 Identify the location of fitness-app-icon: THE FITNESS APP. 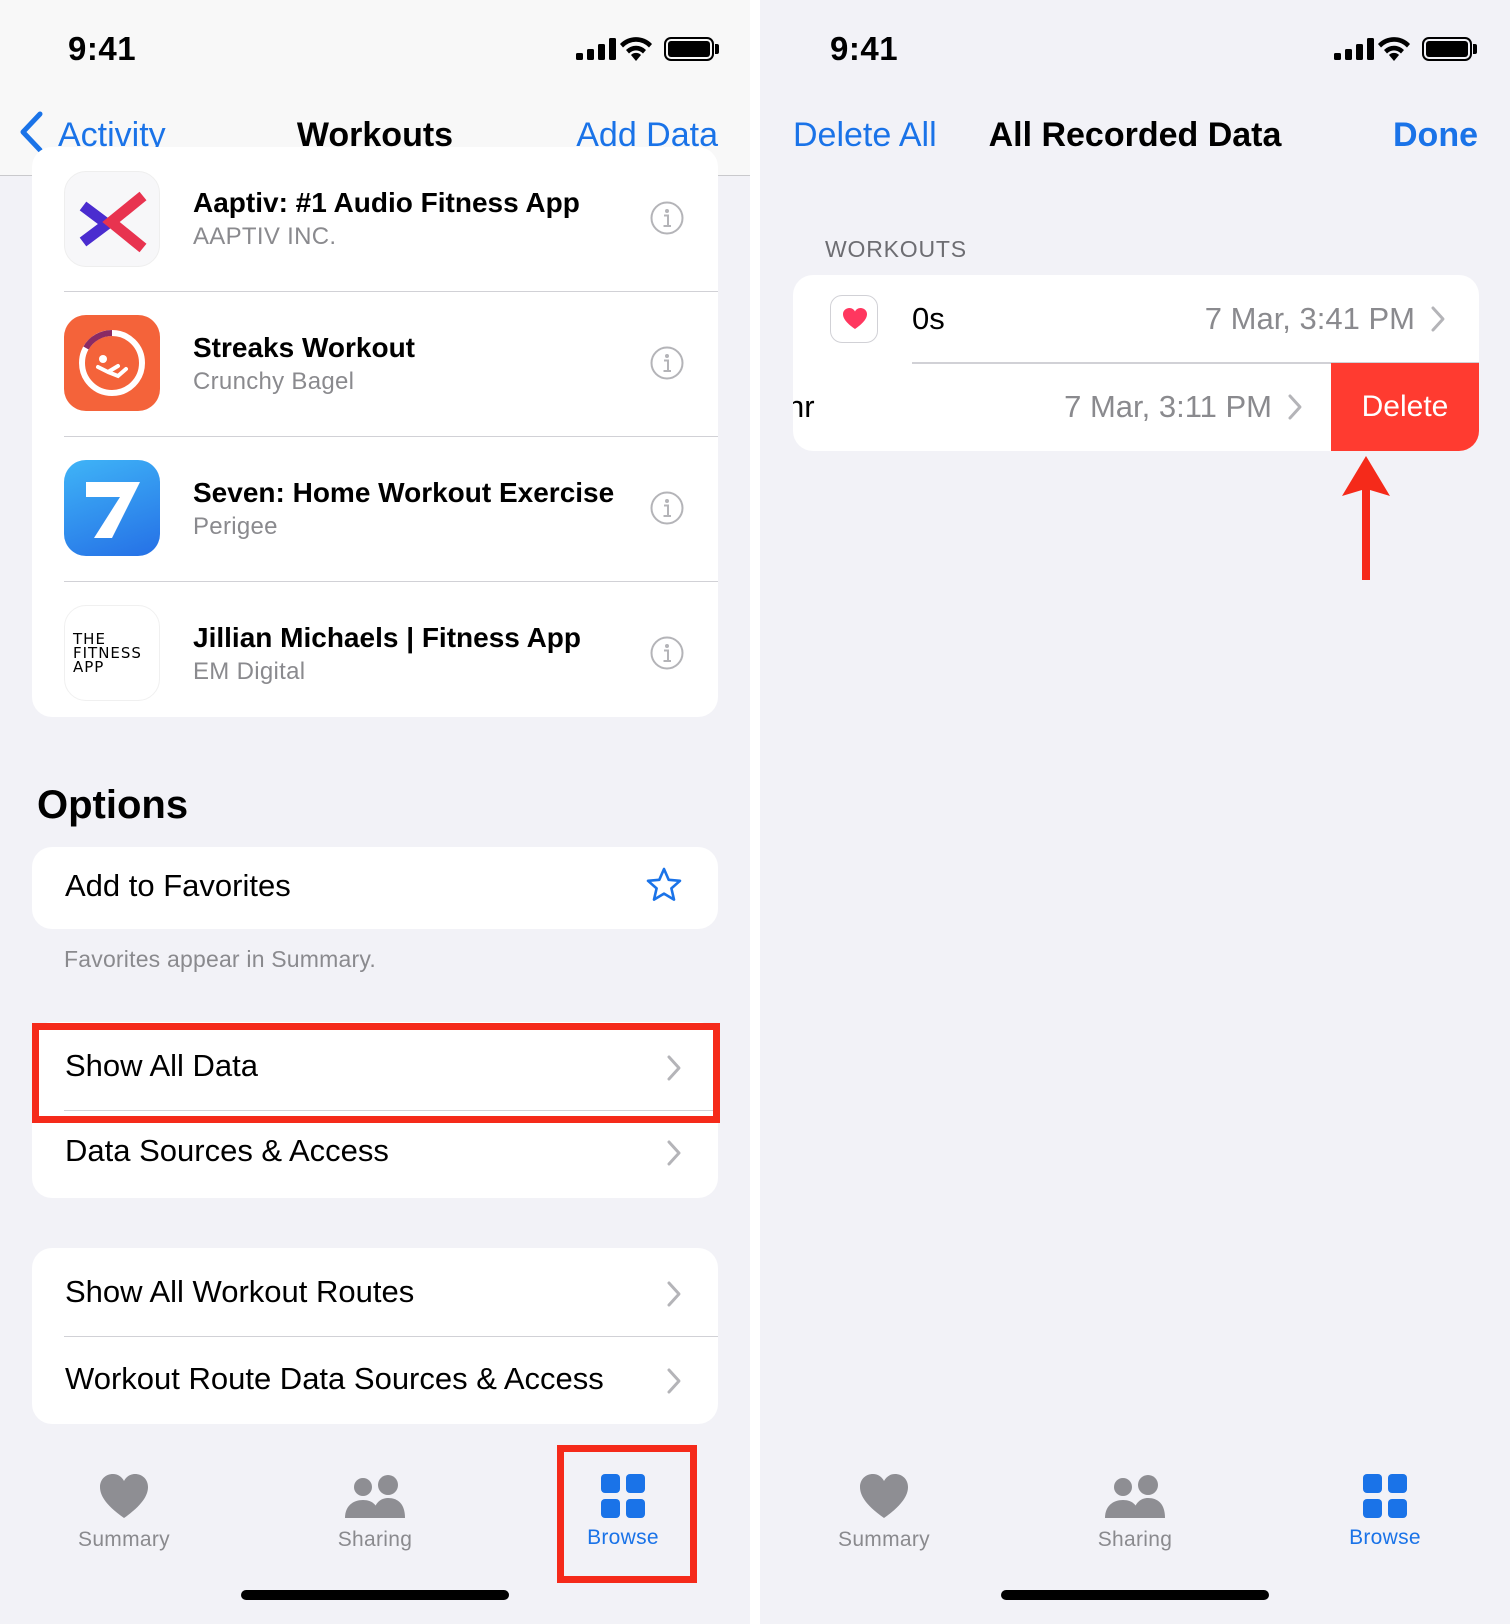
(112, 653).